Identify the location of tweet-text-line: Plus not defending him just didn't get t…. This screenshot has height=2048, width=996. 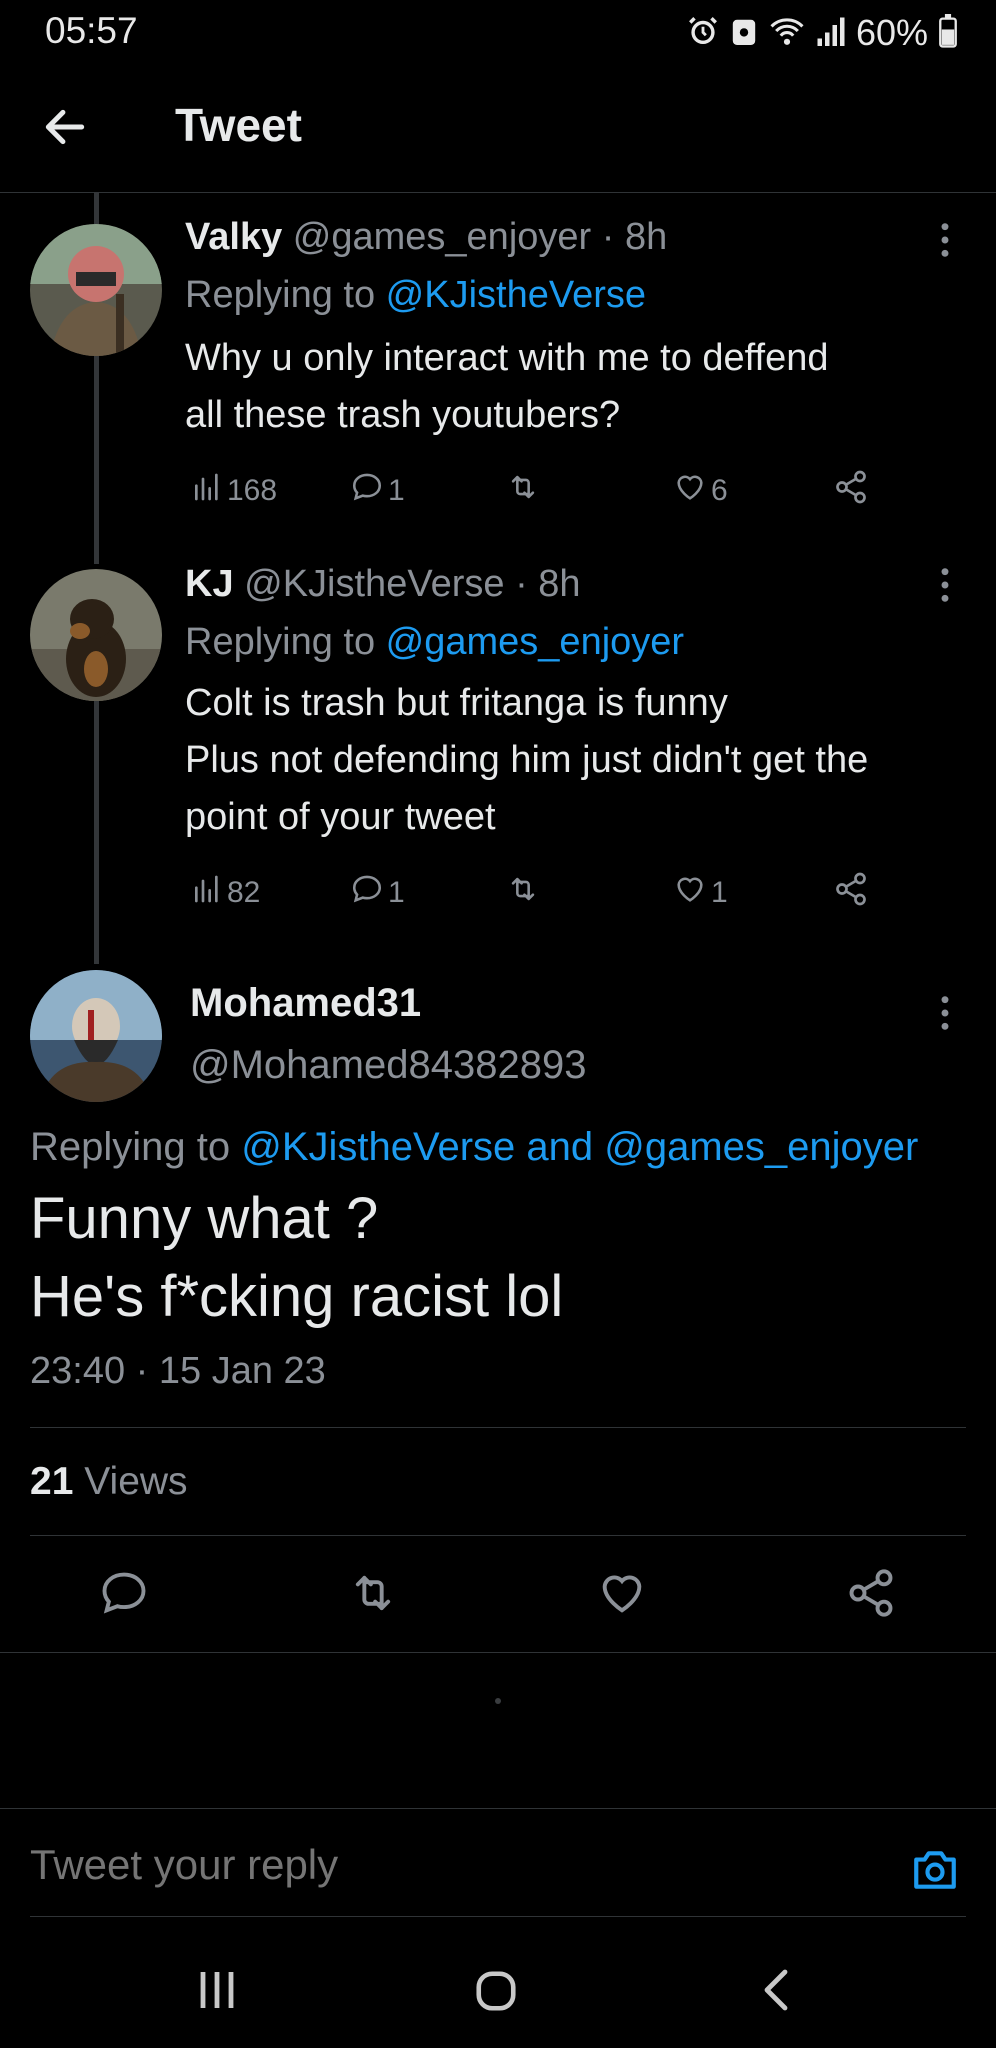
(527, 760).